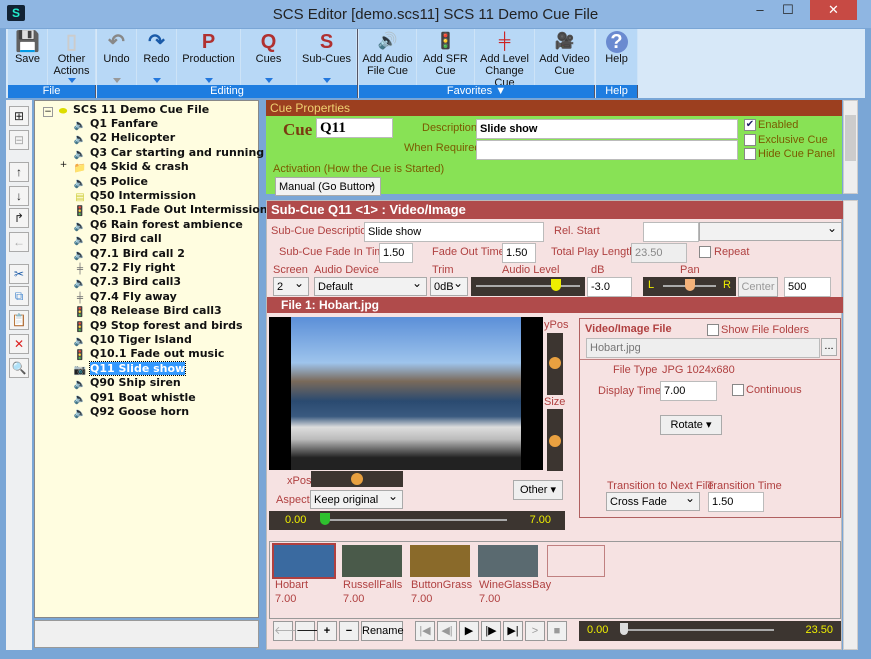 The width and height of the screenshot is (871, 659). What do you see at coordinates (124, 268) in the screenshot?
I see `tree-item: ╪ Q7.2 Fly right` at bounding box center [124, 268].